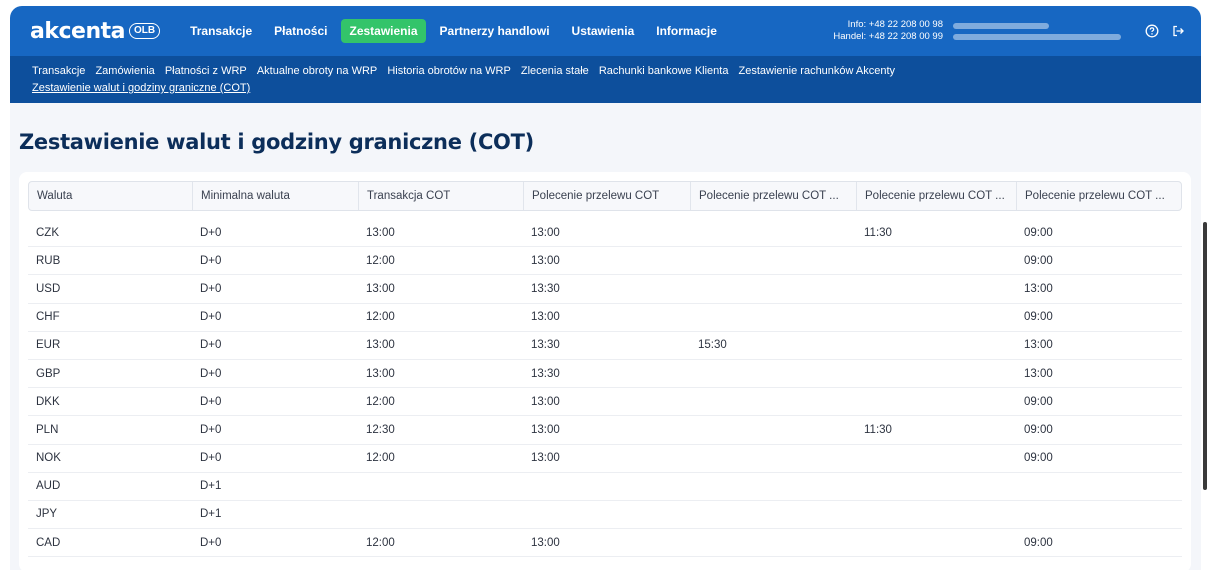 This screenshot has width=1209, height=572. Describe the element at coordinates (605, 459) in the screenshot. I see `table-row: NOK D+0 12:00 13:00 09:00` at that location.